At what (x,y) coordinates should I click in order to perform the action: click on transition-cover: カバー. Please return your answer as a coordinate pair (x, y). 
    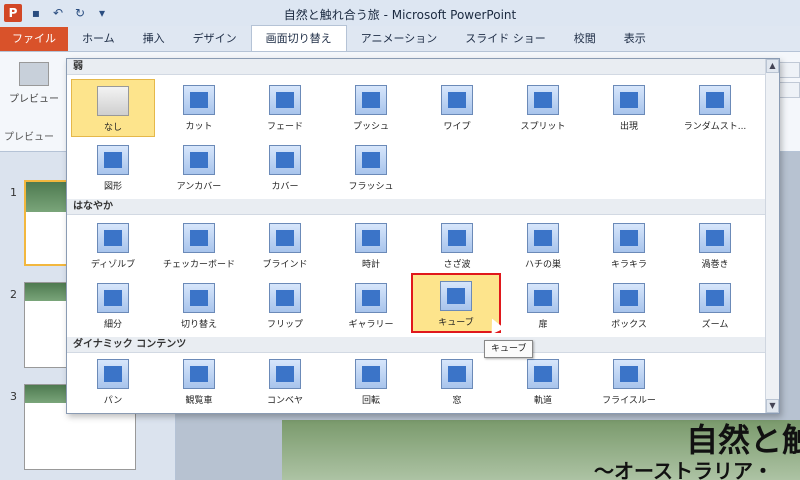
    Looking at the image, I should click on (285, 168).